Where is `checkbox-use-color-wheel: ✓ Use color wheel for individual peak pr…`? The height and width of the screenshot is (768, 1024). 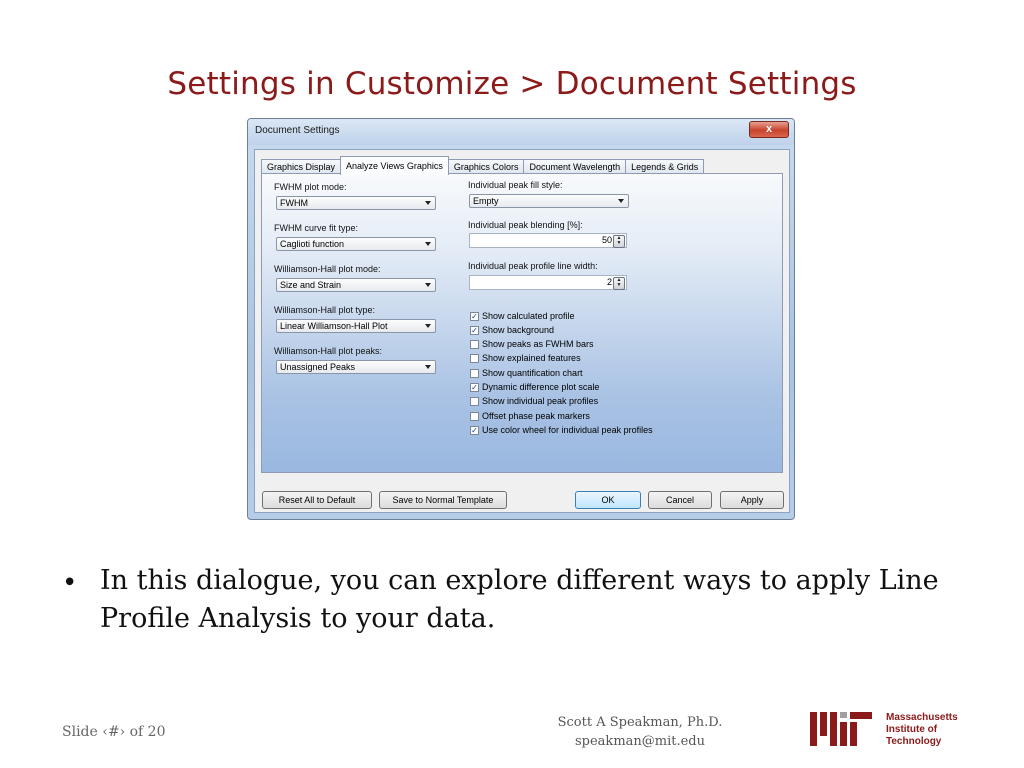 checkbox-use-color-wheel: ✓ Use color wheel for individual peak pr… is located at coordinates (561, 430).